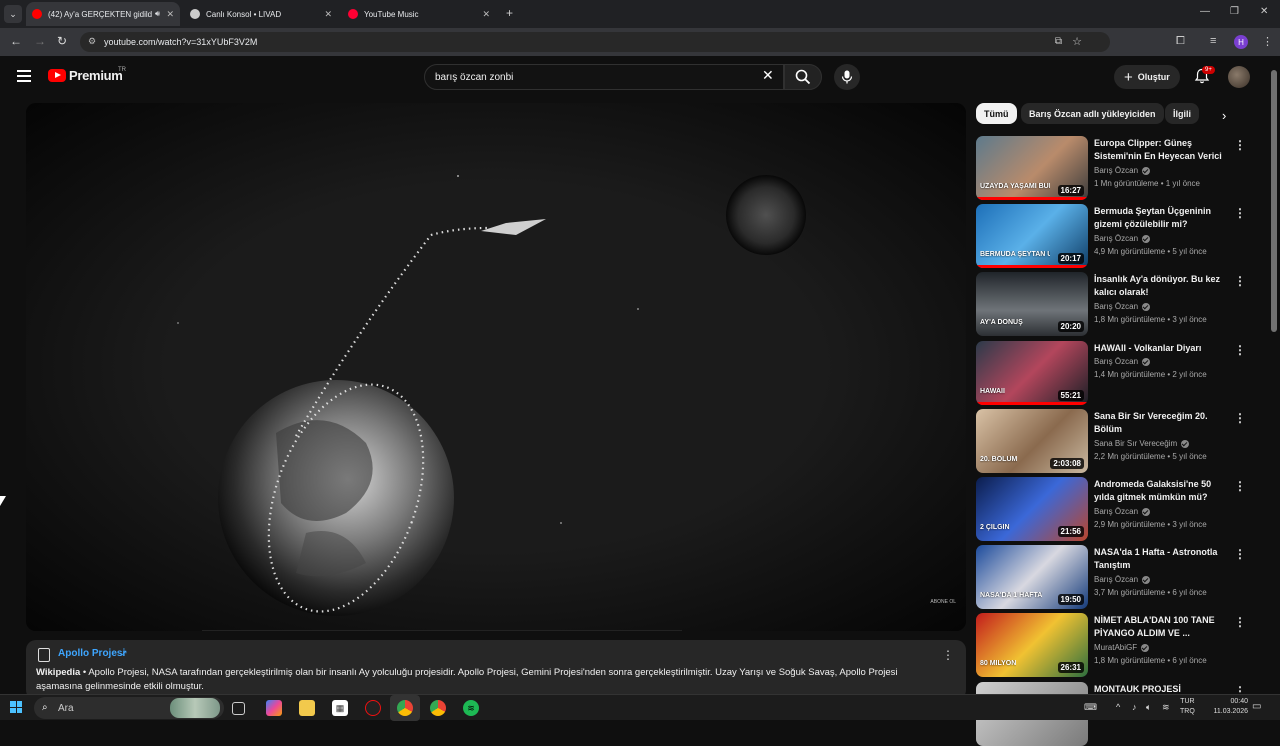  What do you see at coordinates (1032, 304) in the screenshot?
I see `video-thumbnail: AY'A DÖNÜŞ 20:20` at bounding box center [1032, 304].